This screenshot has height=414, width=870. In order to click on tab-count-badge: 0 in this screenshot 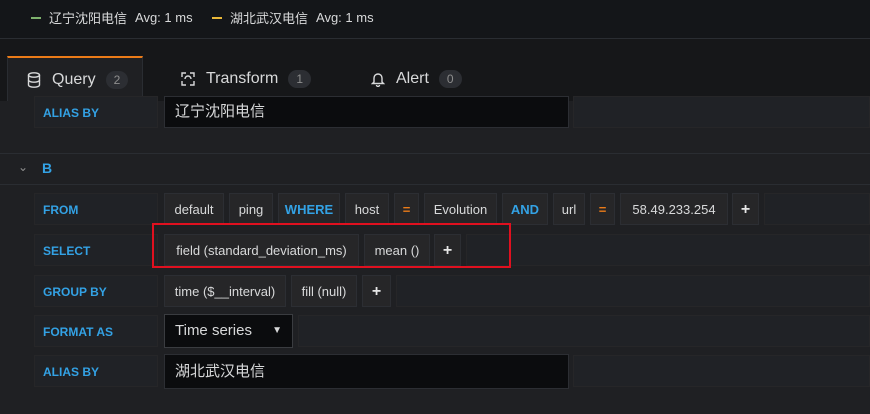, I will do `click(450, 78)`.